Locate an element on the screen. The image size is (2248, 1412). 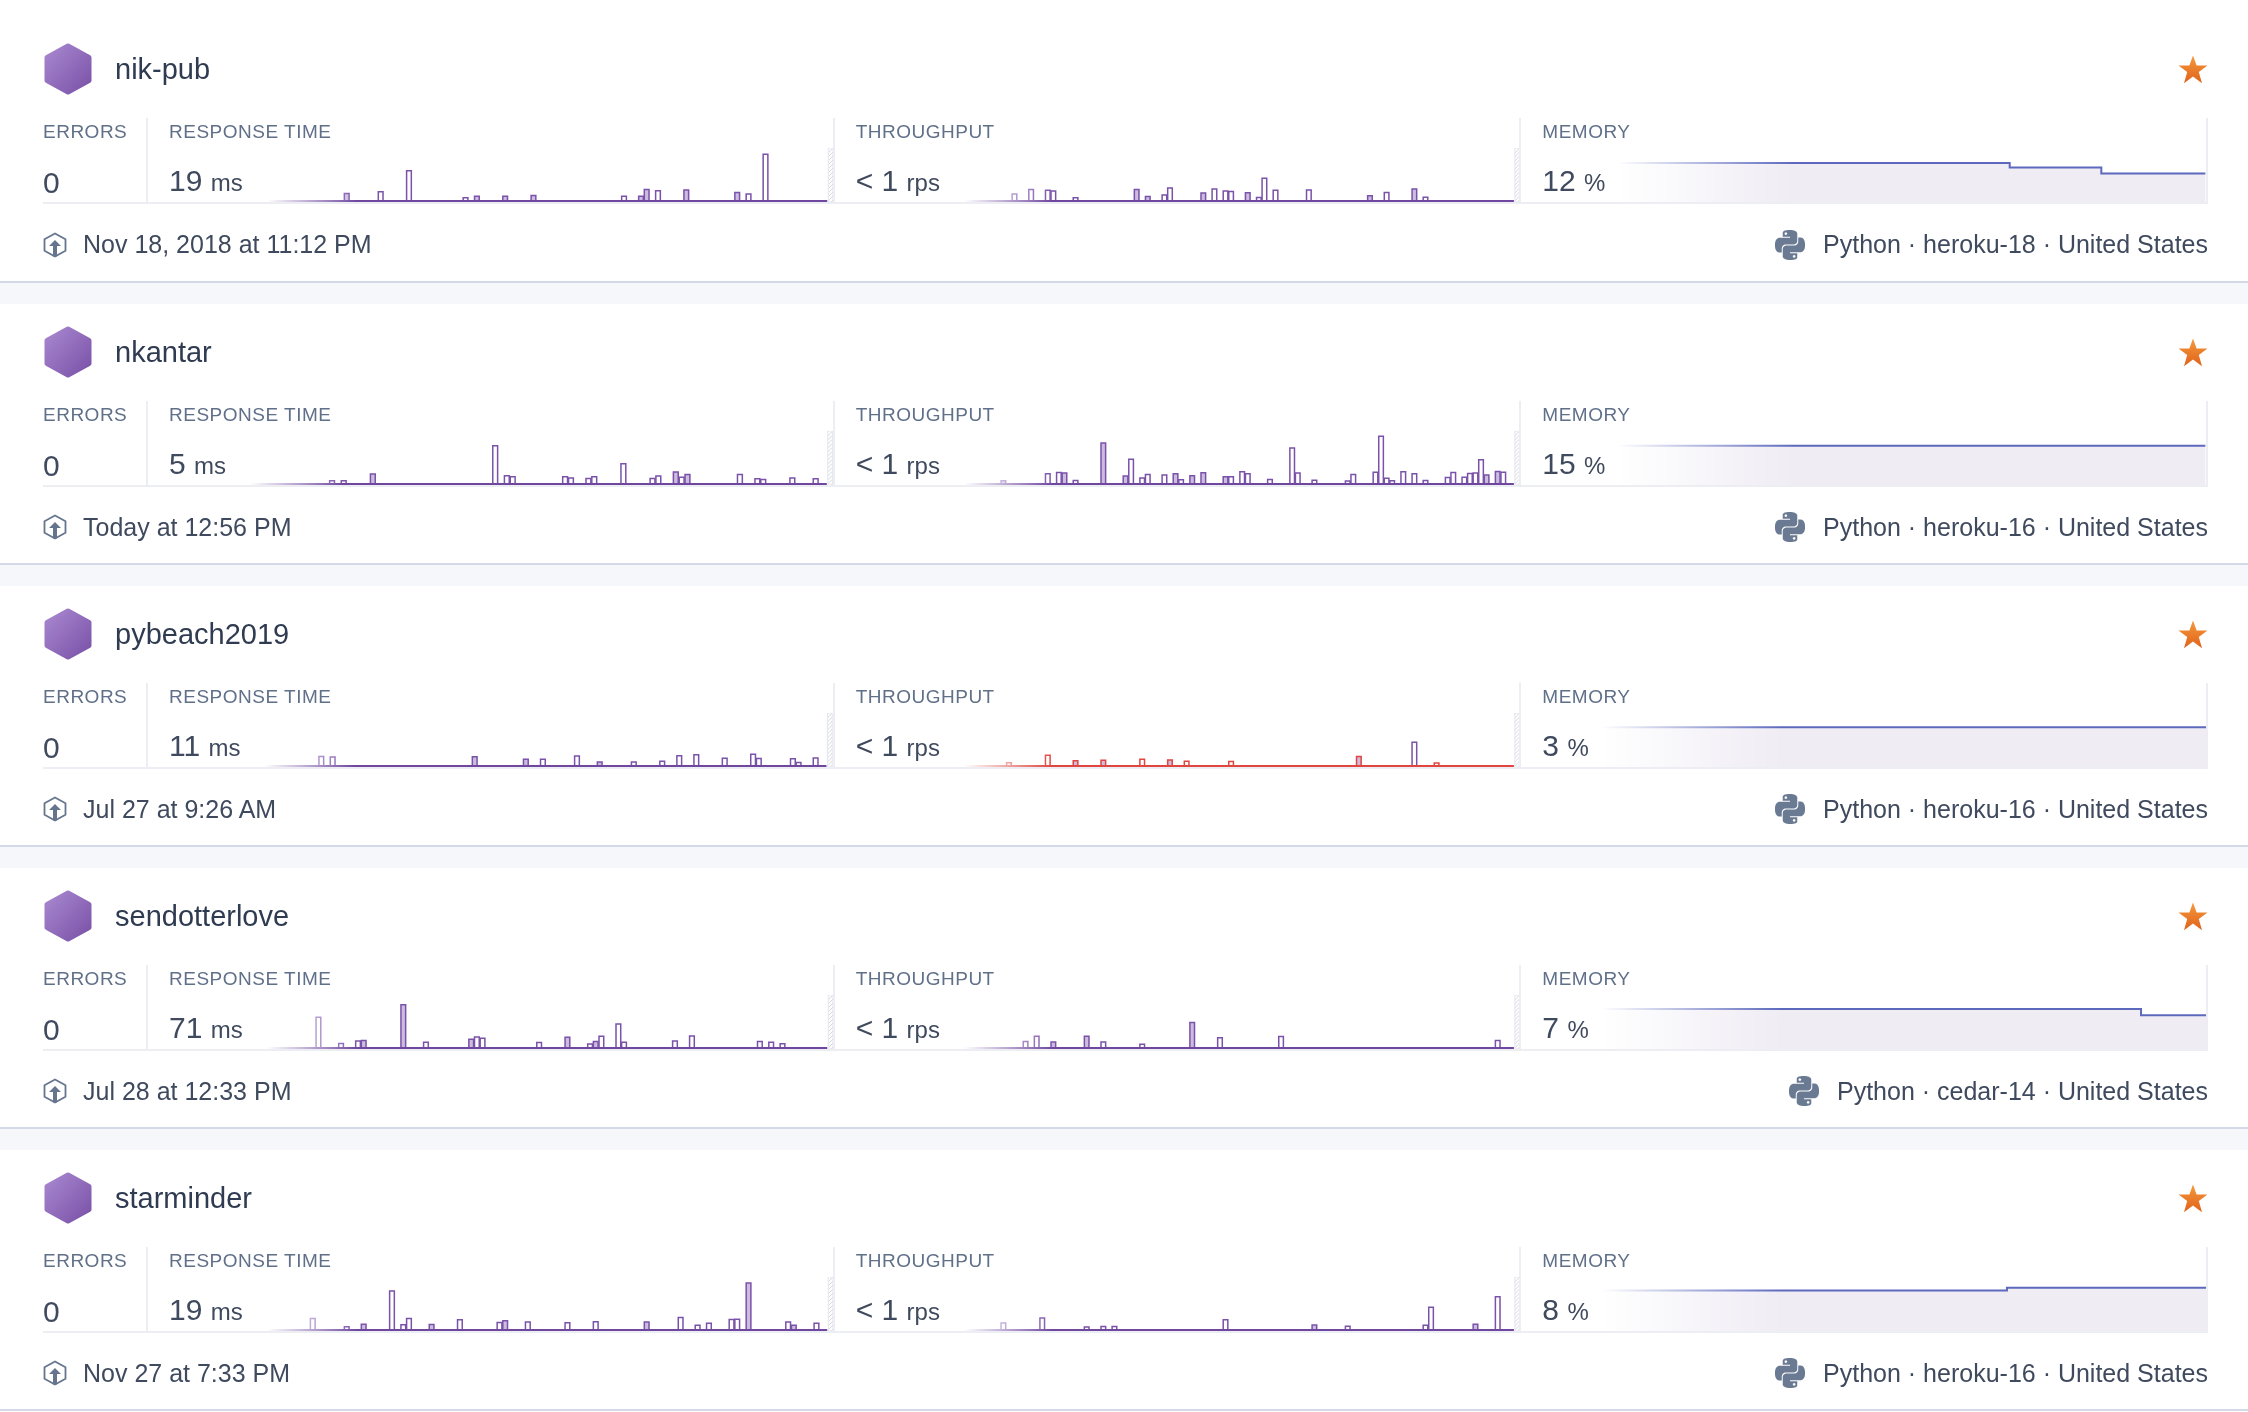
metric-value: 71 ms is located at coordinates (206, 1028).